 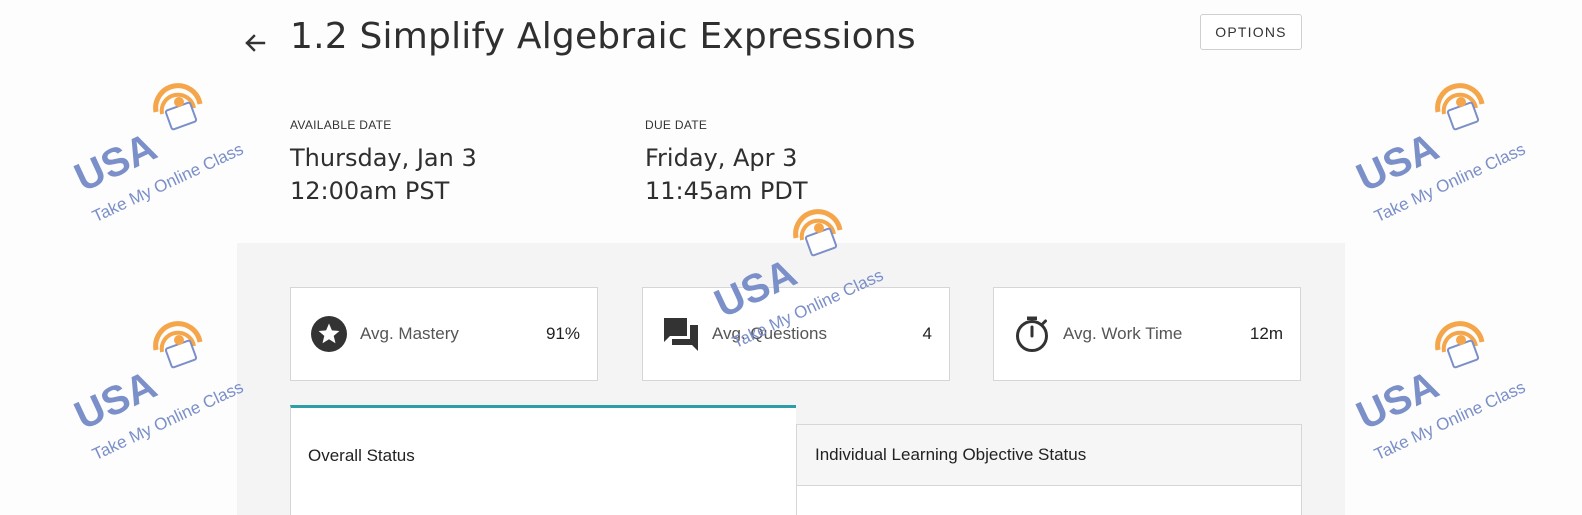 I want to click on due-date-label: DUE DATE, so click(x=676, y=125).